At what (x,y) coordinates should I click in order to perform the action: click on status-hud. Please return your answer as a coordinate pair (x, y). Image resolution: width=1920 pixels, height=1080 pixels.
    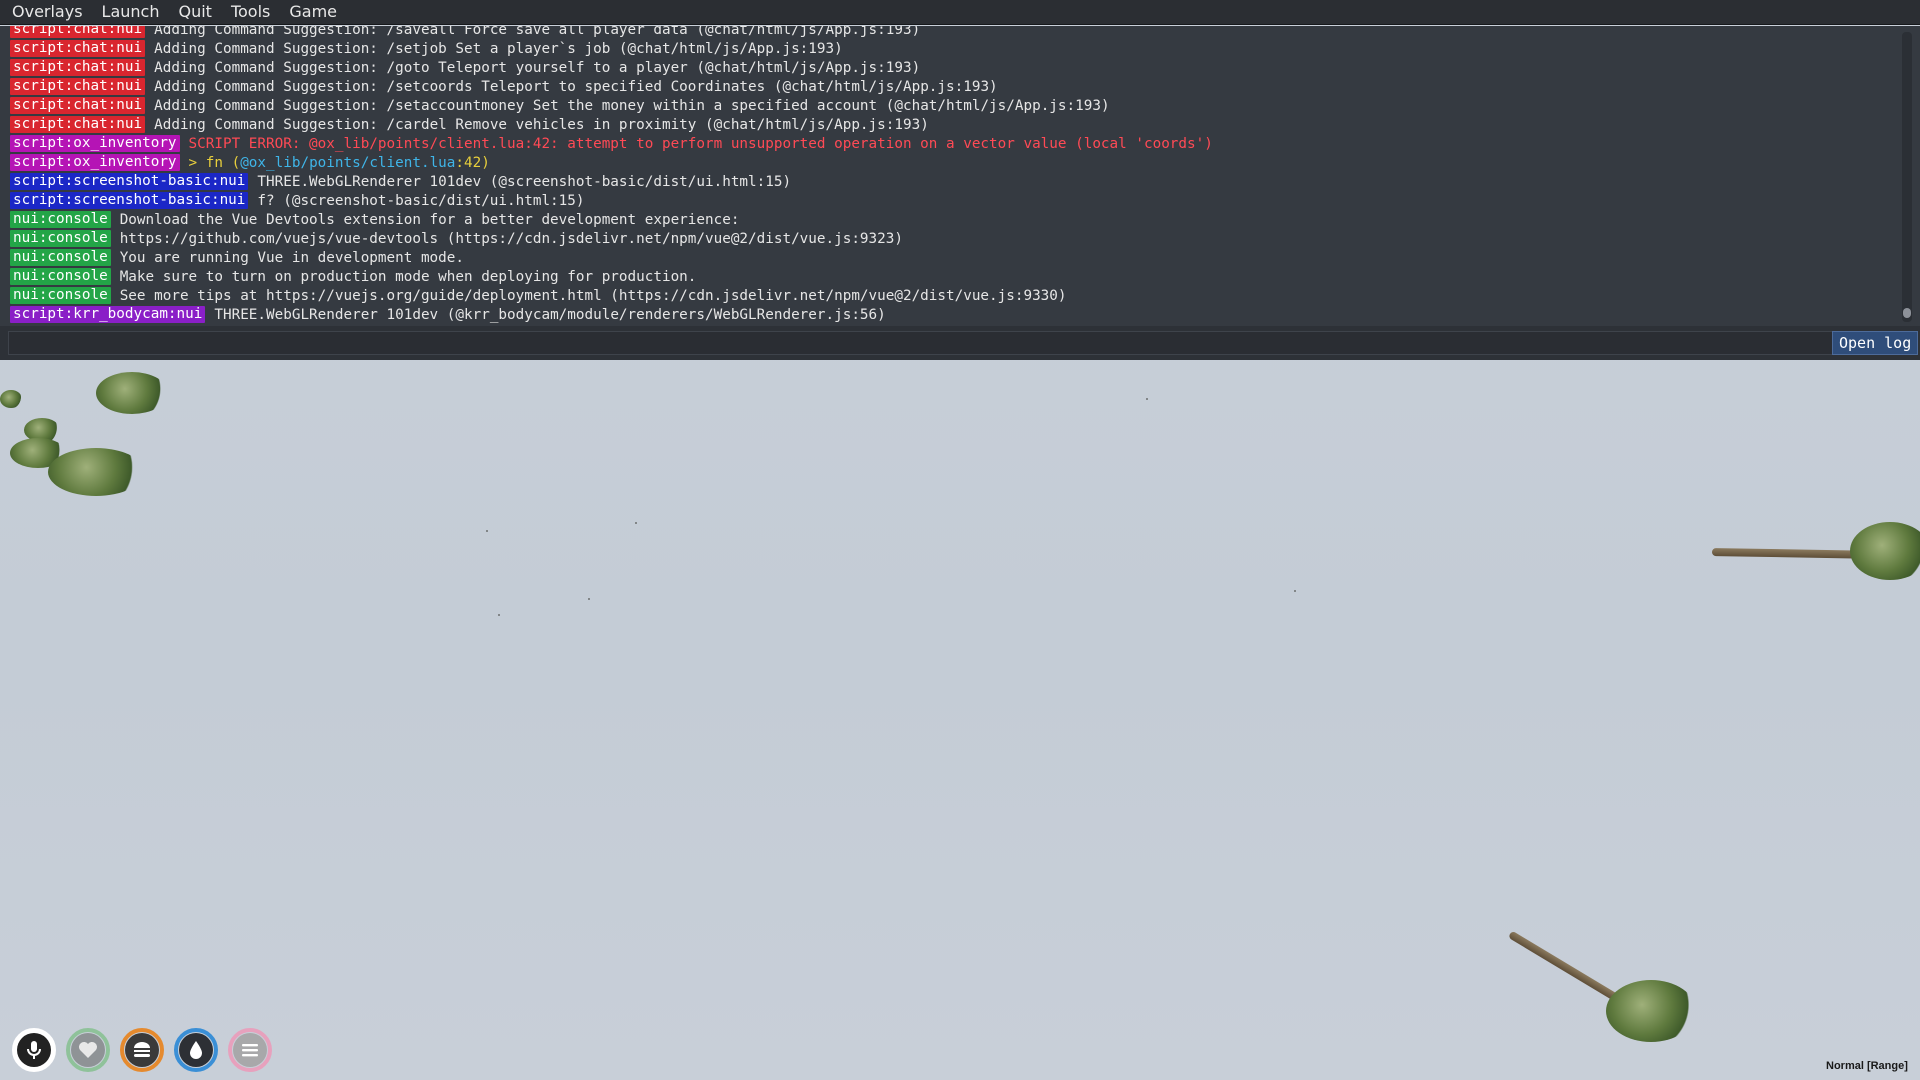
    Looking at the image, I should click on (142, 1050).